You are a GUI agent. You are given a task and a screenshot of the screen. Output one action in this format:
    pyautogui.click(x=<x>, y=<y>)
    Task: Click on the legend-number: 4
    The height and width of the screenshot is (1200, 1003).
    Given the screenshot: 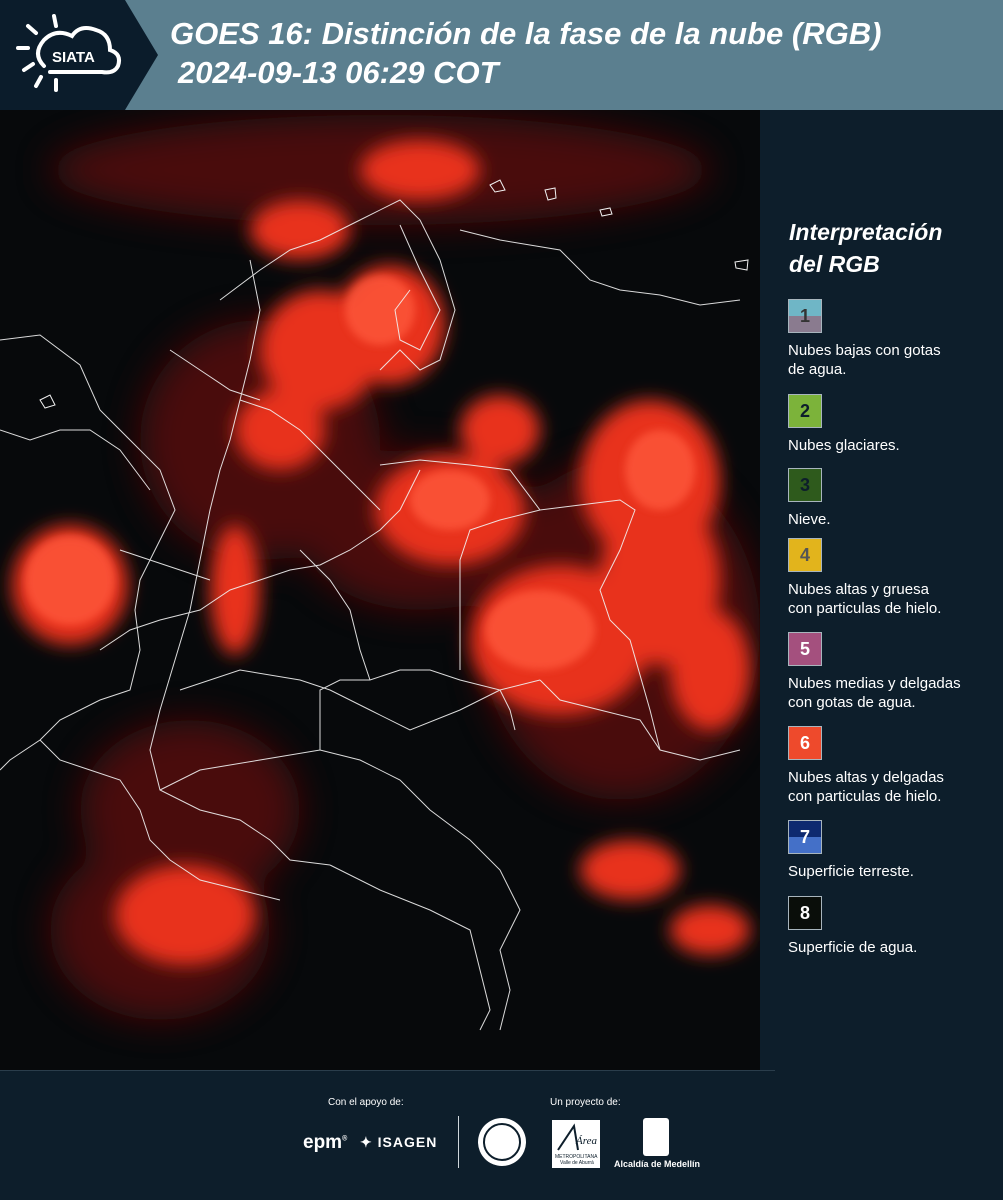 What is the action you would take?
    pyautogui.click(x=804, y=555)
    